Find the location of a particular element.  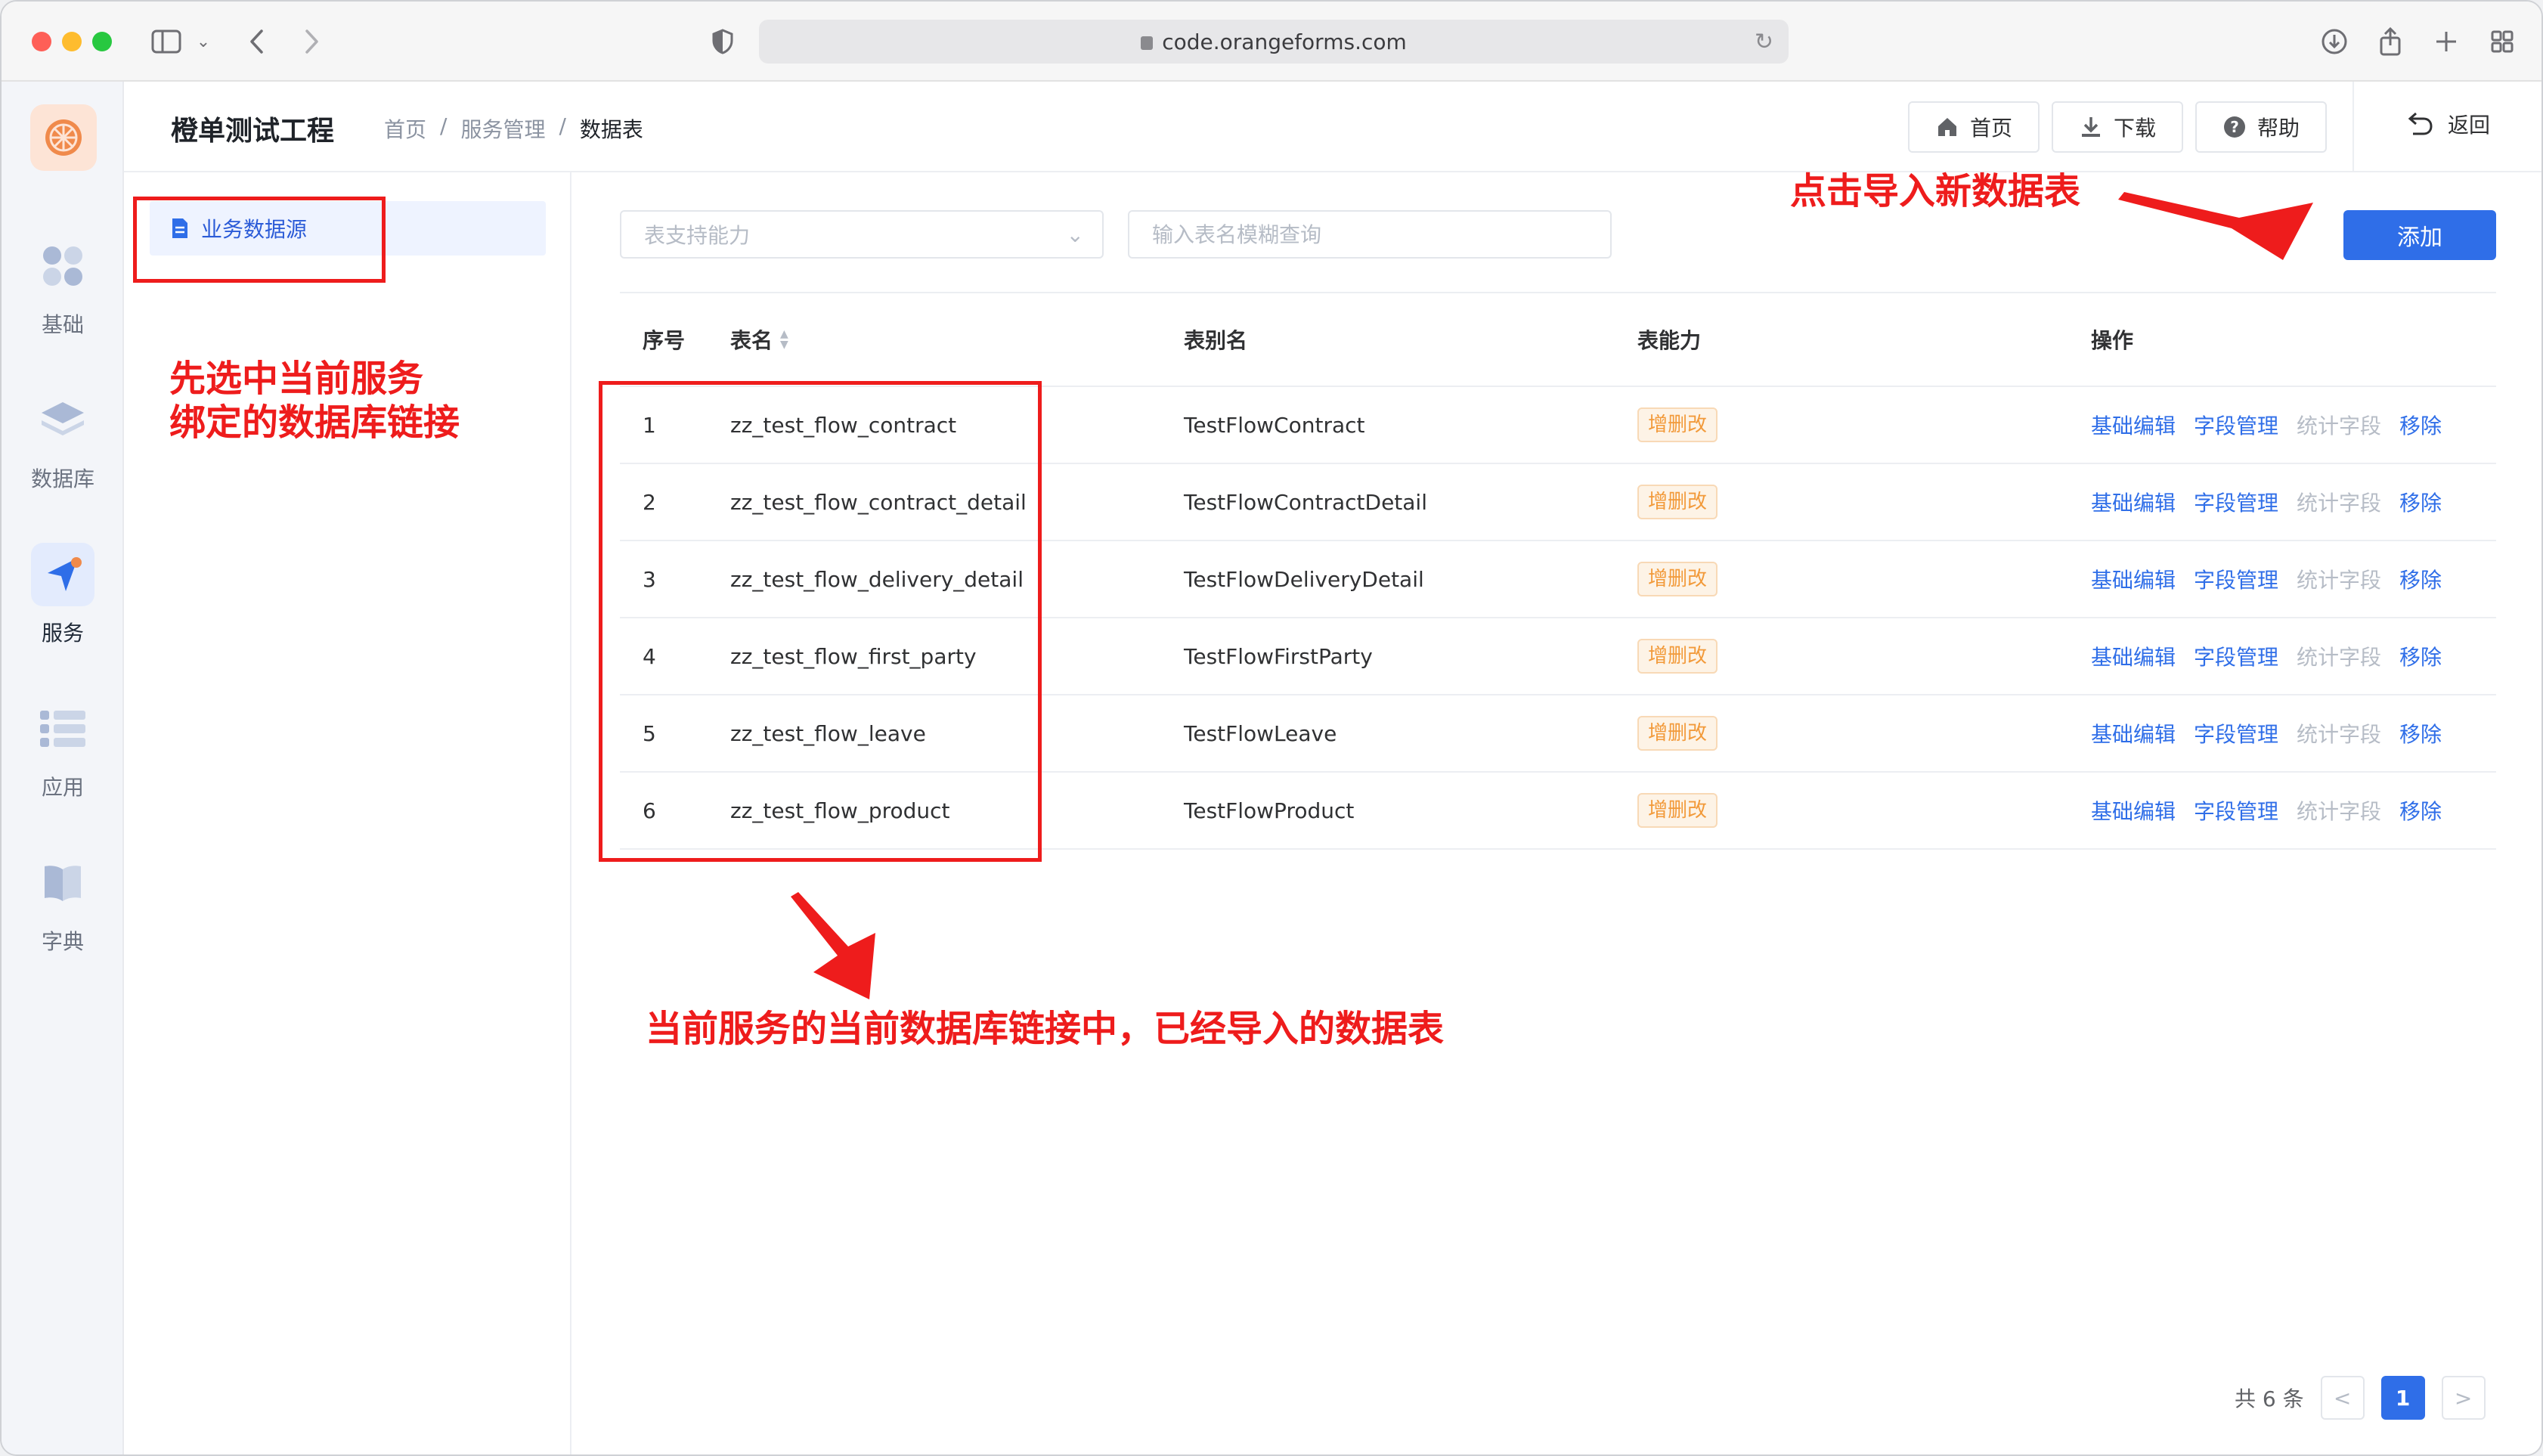

undo-icon is located at coordinates (2420, 123).